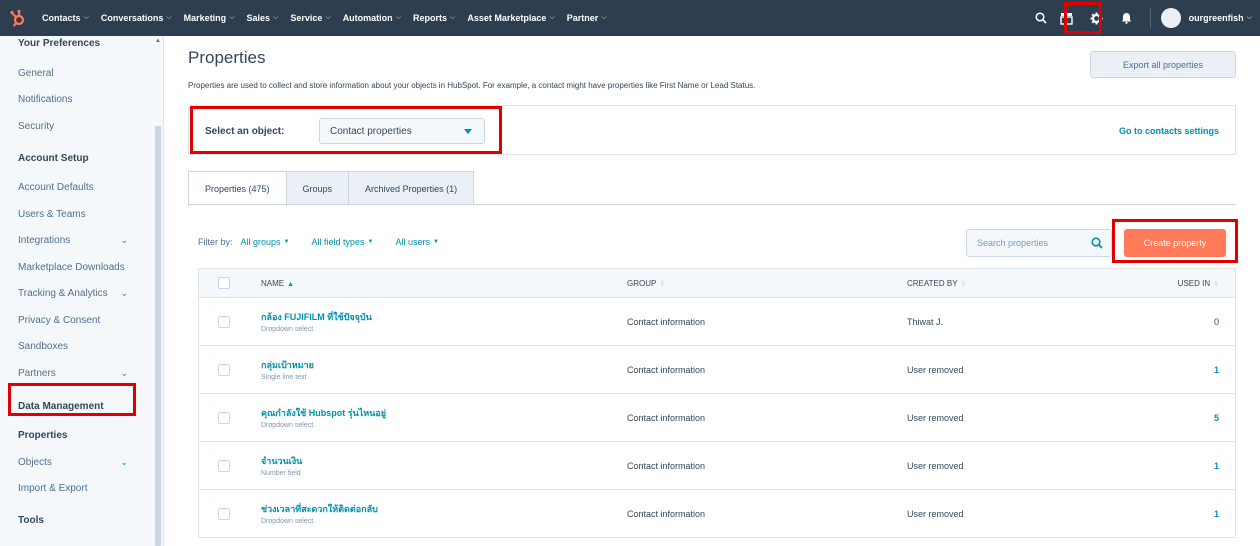  I want to click on tab-archived-properties: Archived Properties (1), so click(411, 188).